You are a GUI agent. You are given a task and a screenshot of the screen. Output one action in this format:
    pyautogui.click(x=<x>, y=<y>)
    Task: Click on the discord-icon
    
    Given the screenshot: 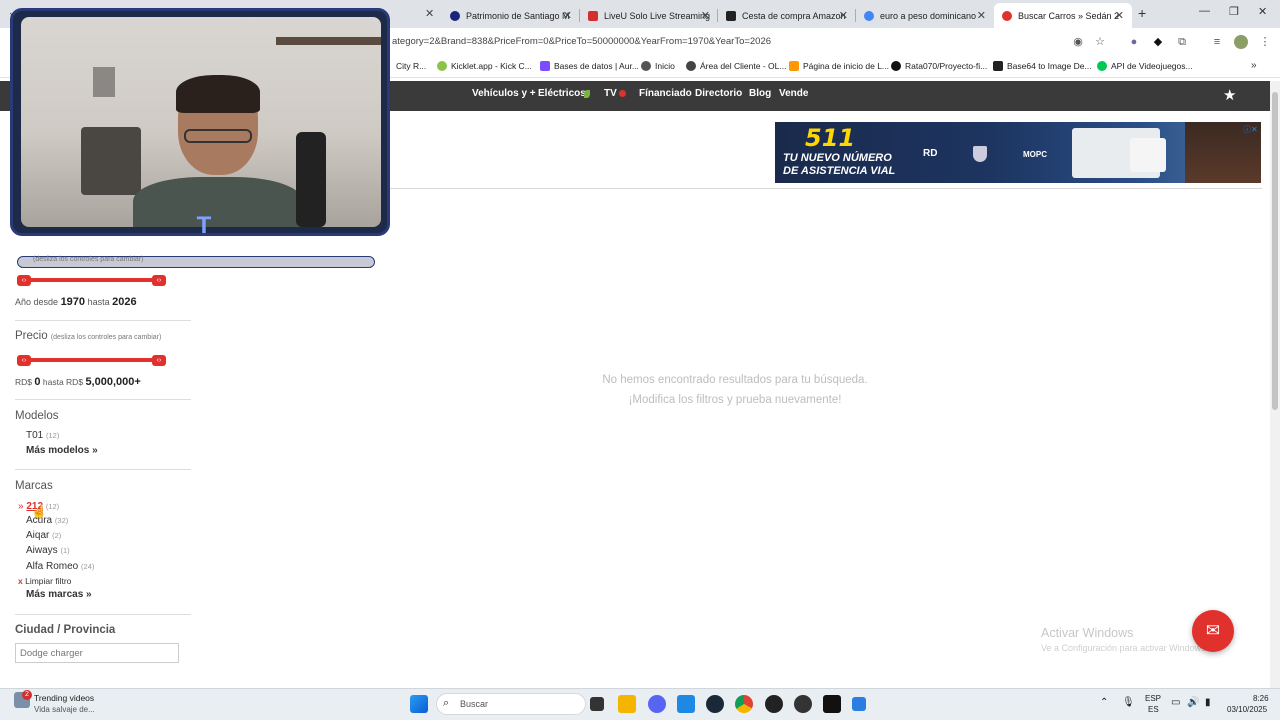 What is the action you would take?
    pyautogui.click(x=657, y=704)
    